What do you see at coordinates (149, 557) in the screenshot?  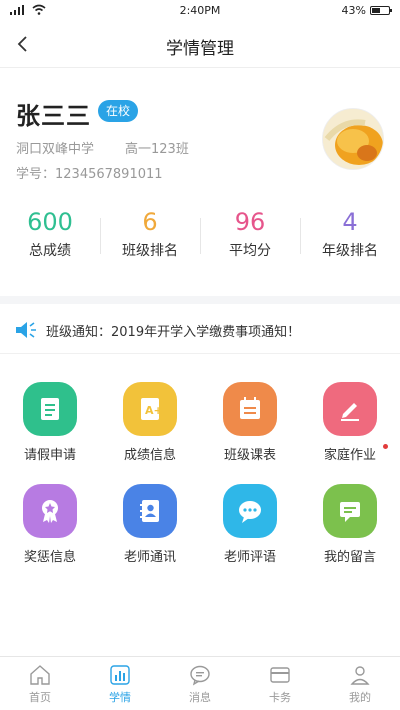 I see `grid-item-label: 老师通讯` at bounding box center [149, 557].